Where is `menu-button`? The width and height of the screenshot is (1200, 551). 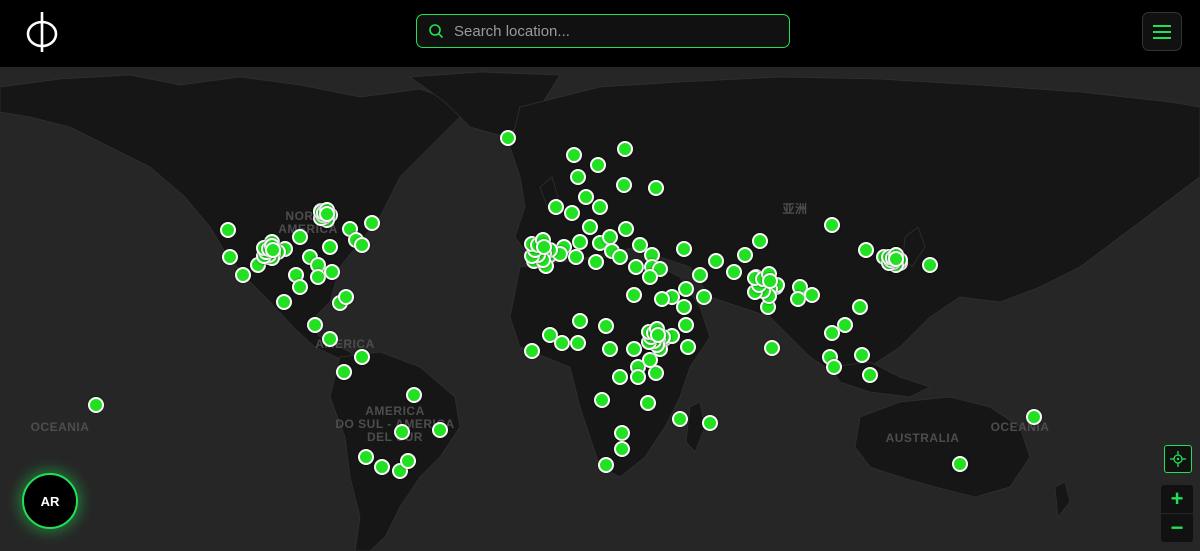
menu-button is located at coordinates (1162, 31).